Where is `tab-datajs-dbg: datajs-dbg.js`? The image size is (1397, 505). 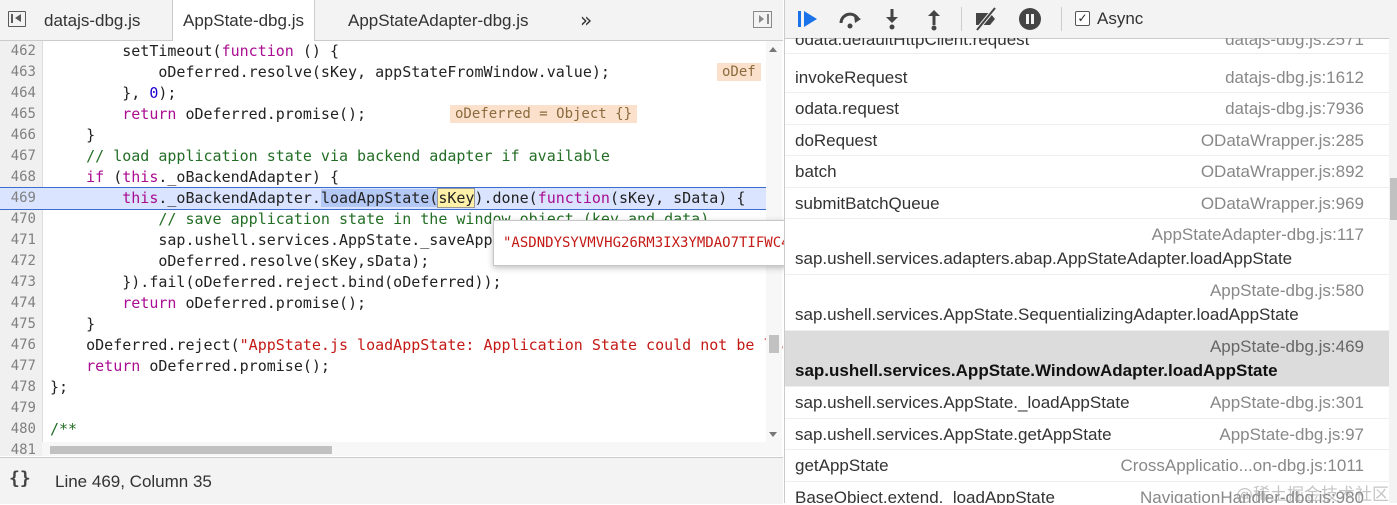 tab-datajs-dbg: datajs-dbg.js is located at coordinates (92, 20).